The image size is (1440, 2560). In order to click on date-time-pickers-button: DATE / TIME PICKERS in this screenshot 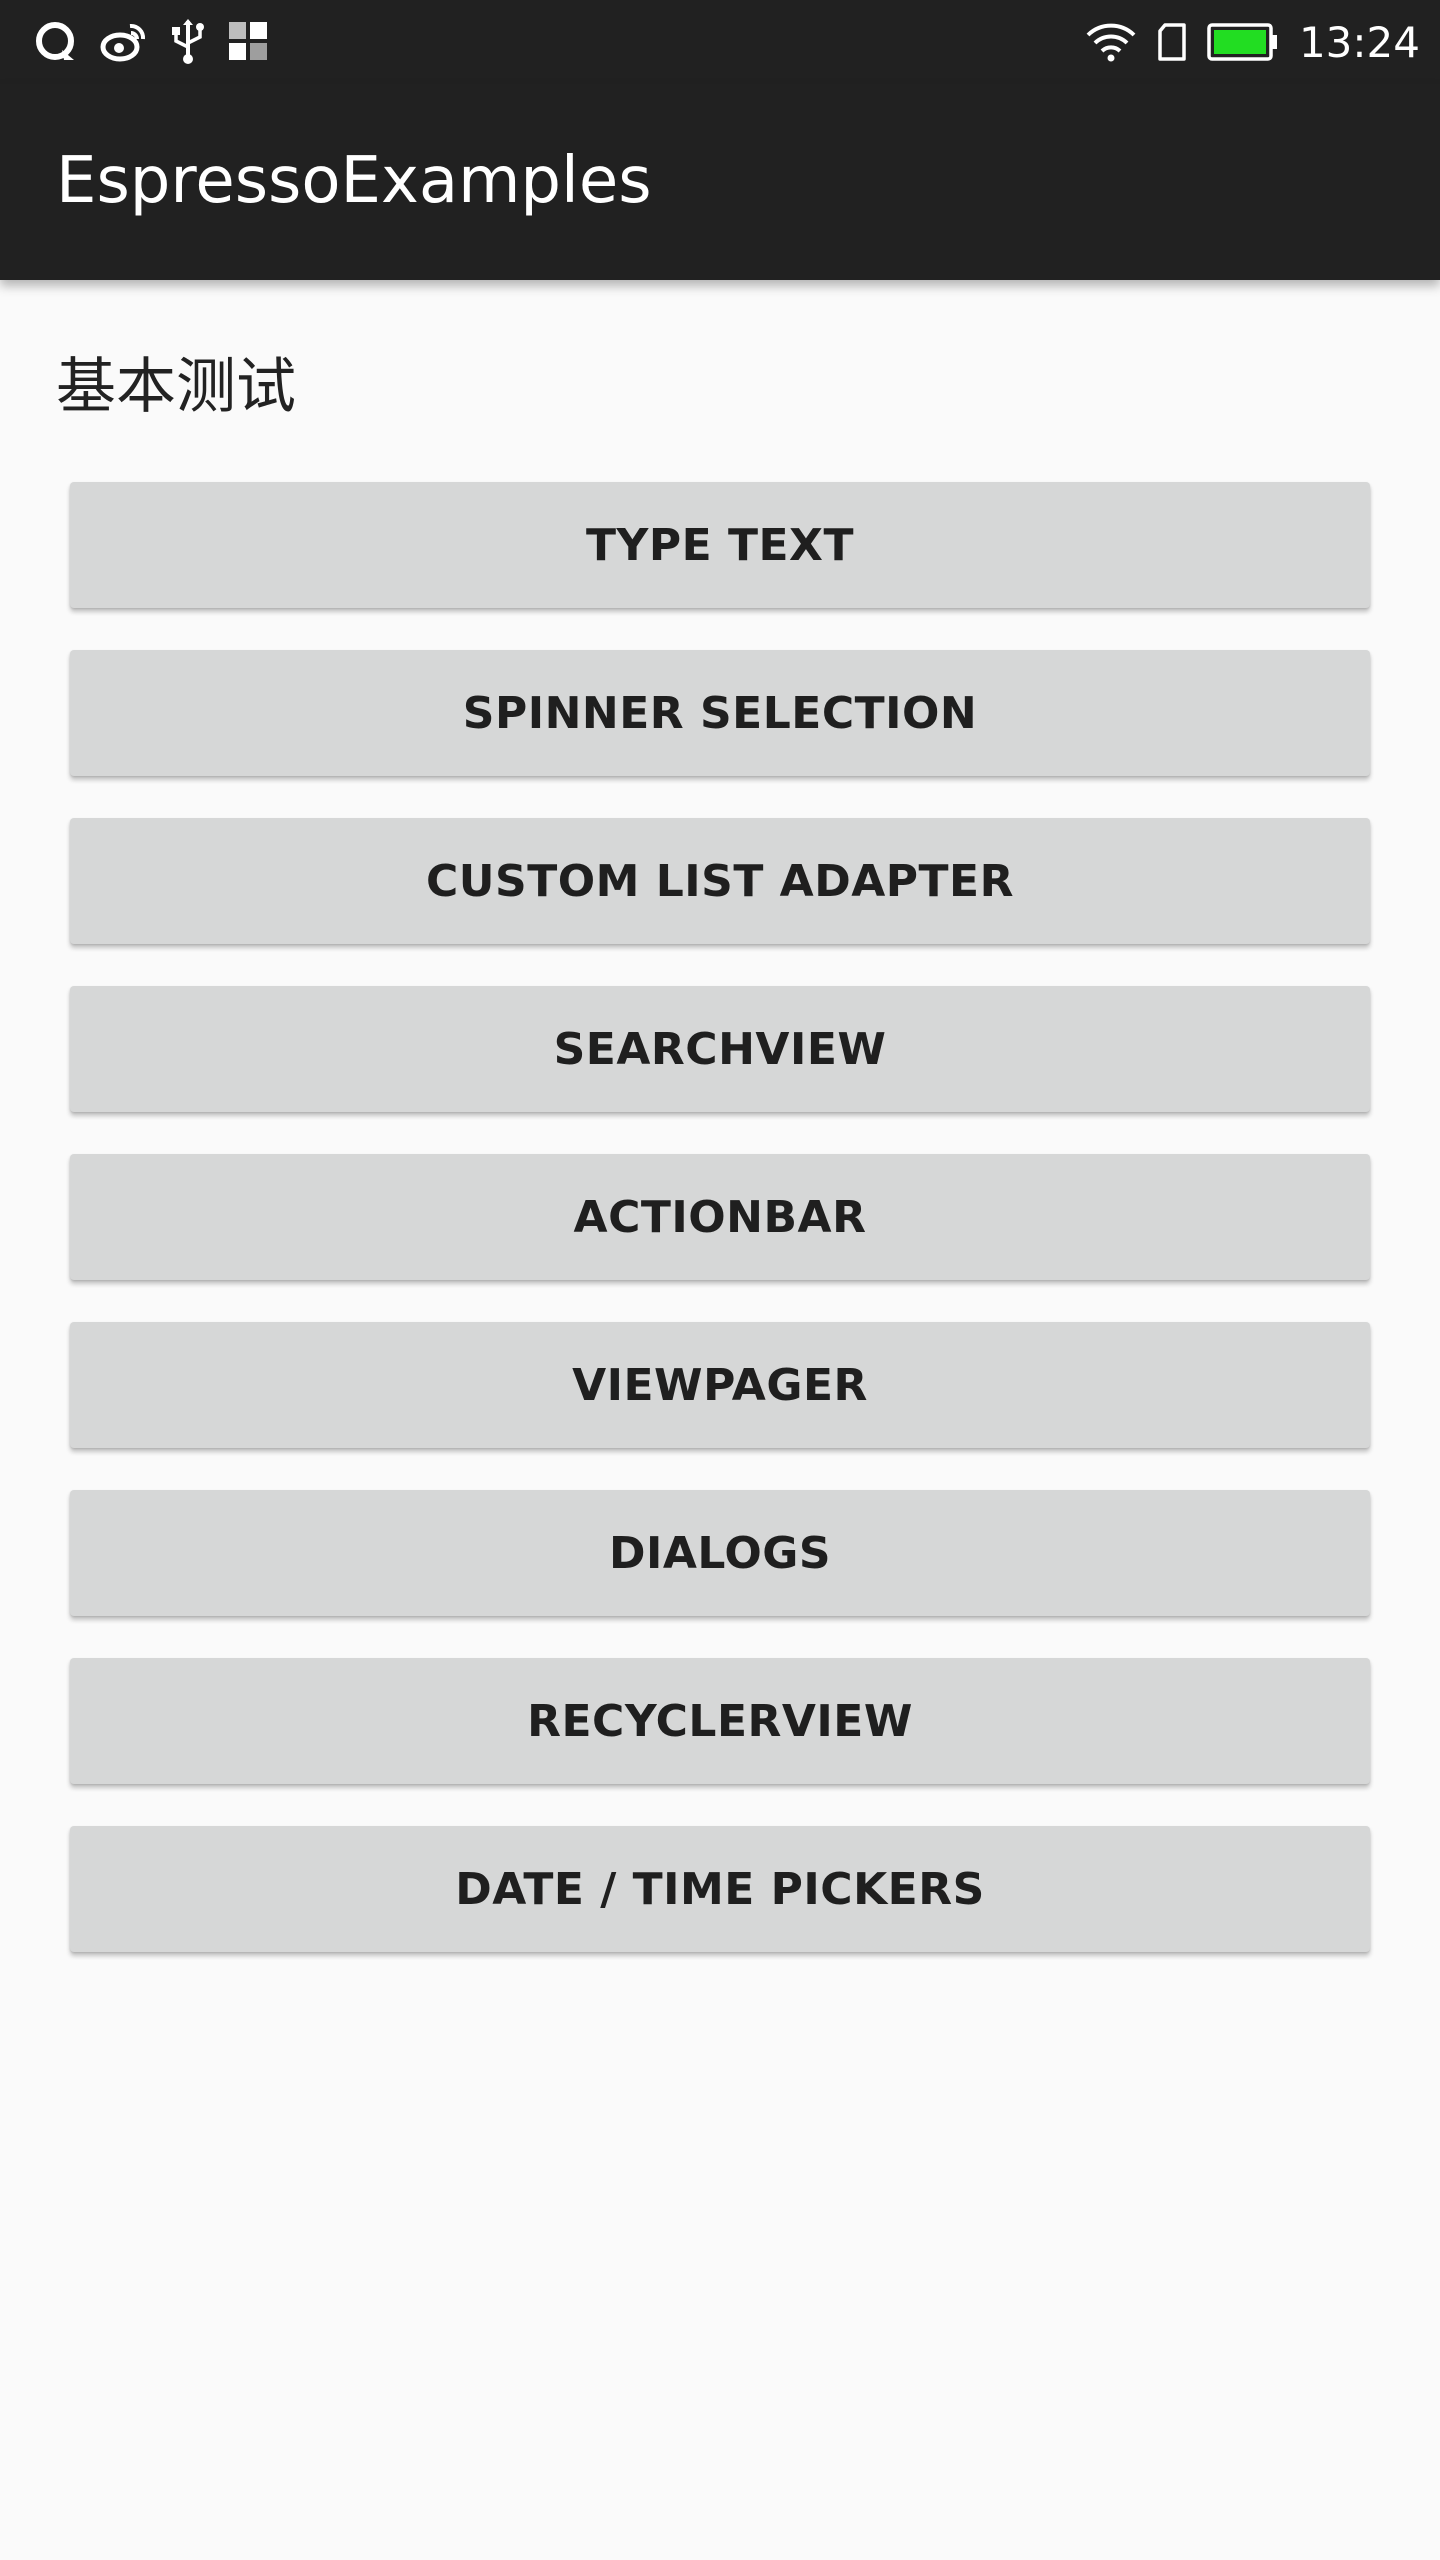, I will do `click(720, 1889)`.